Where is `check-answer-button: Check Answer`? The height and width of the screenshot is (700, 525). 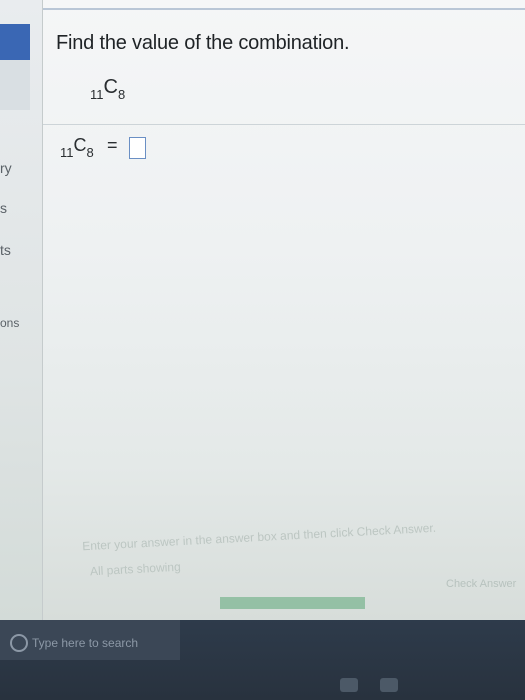 check-answer-button: Check Answer is located at coordinates (481, 584).